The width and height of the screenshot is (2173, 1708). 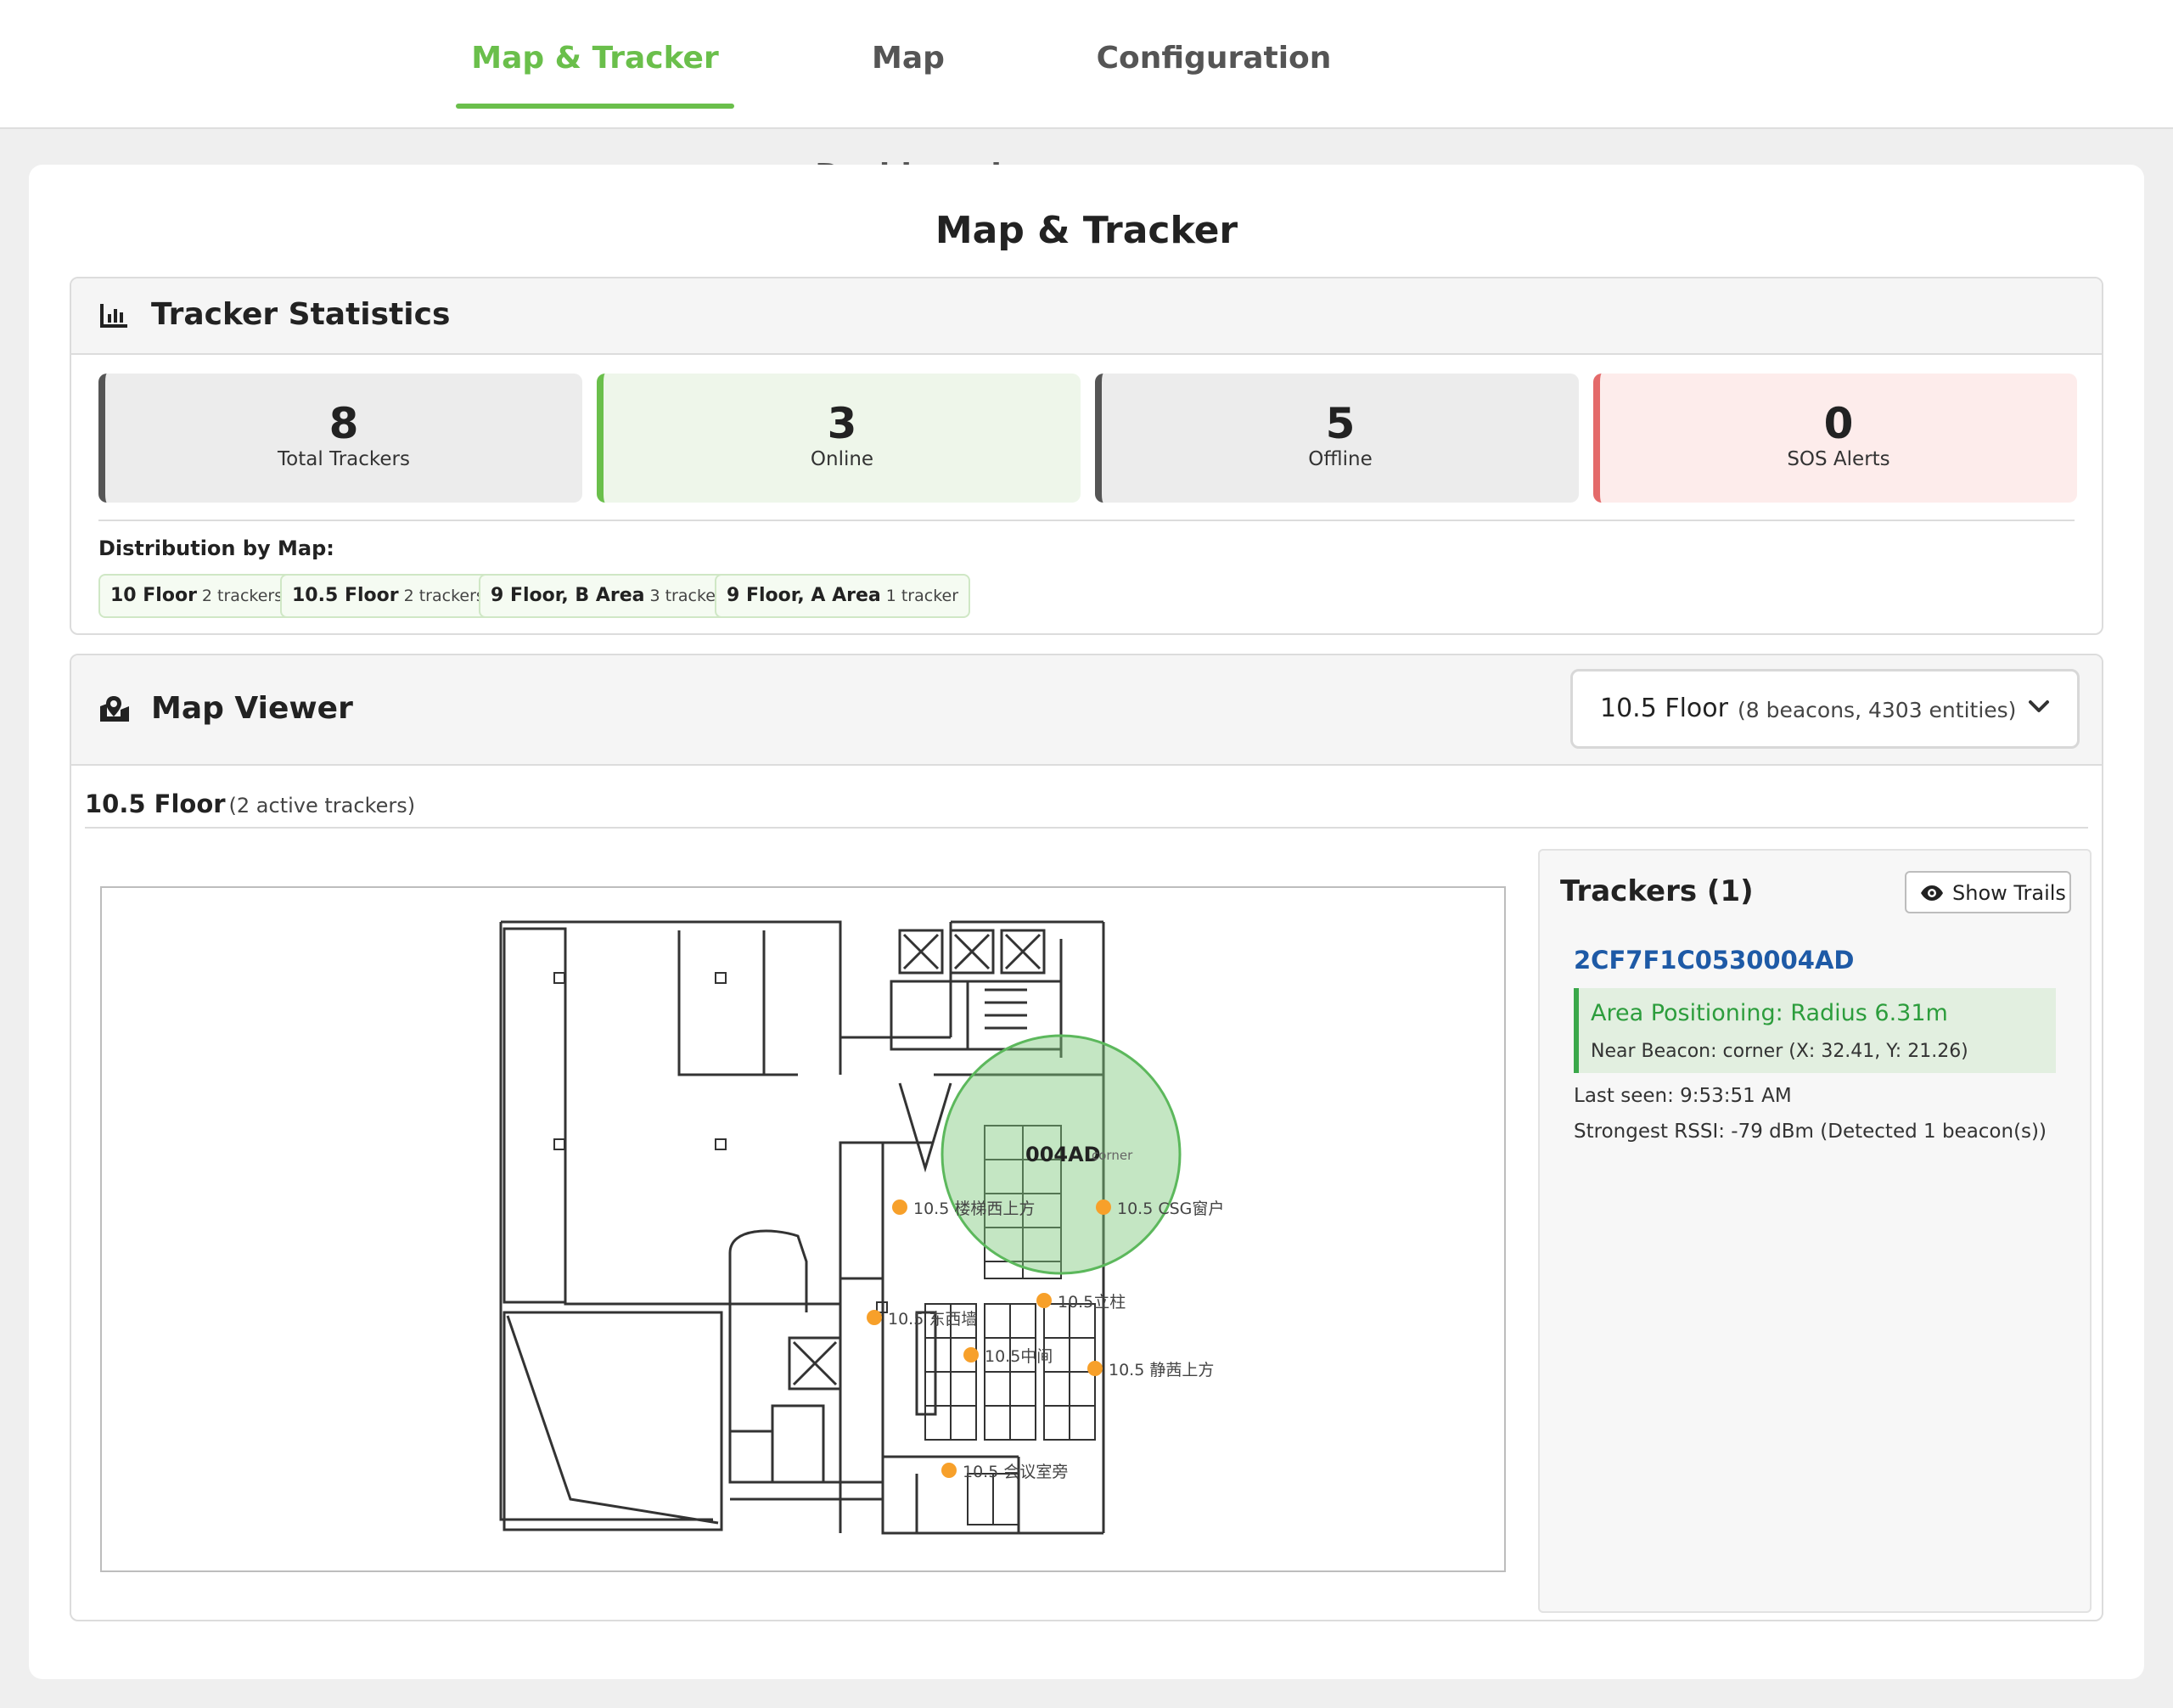 I want to click on show-trails-label: Show Trails, so click(x=2009, y=893).